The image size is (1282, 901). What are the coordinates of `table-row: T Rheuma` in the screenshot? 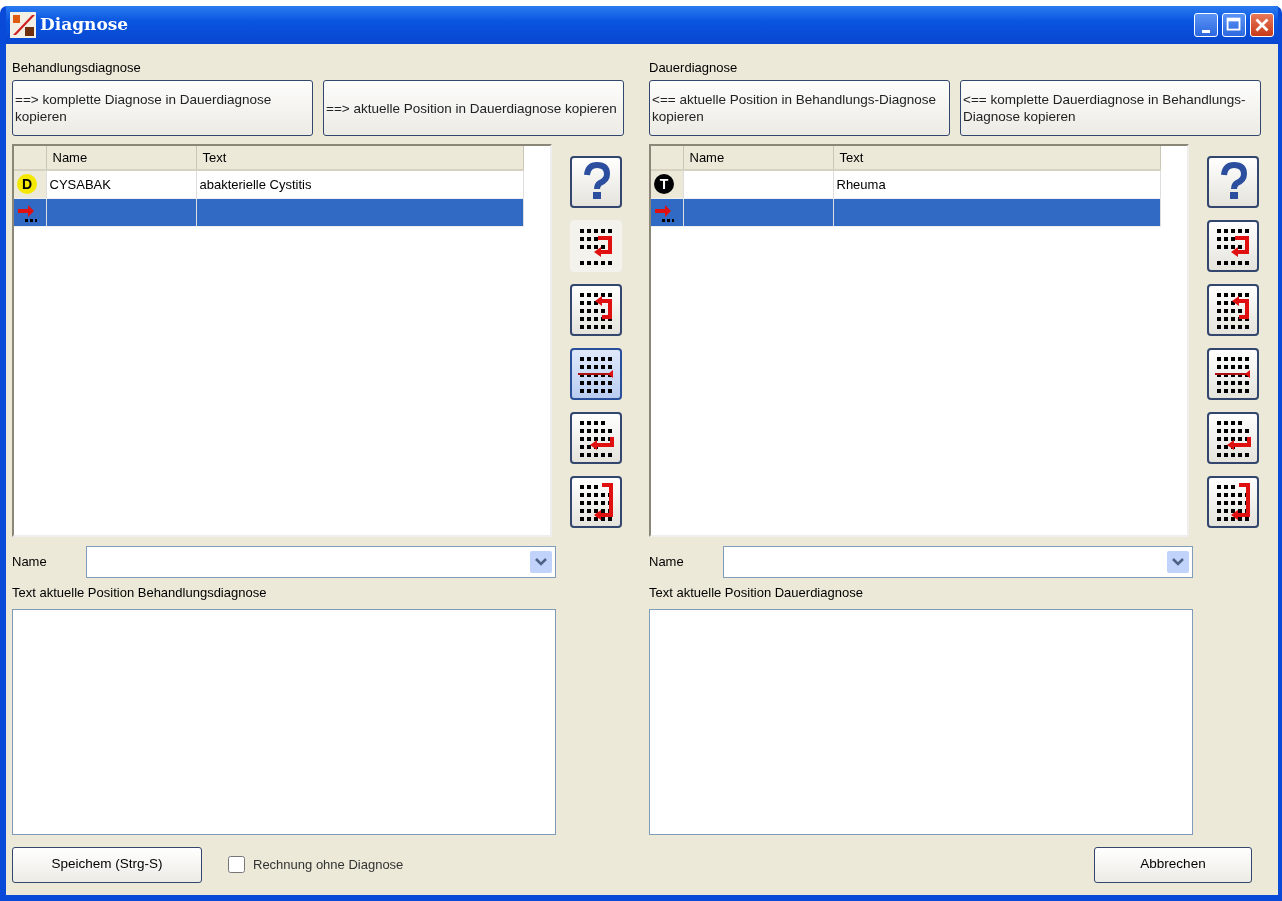 It's located at (906, 184).